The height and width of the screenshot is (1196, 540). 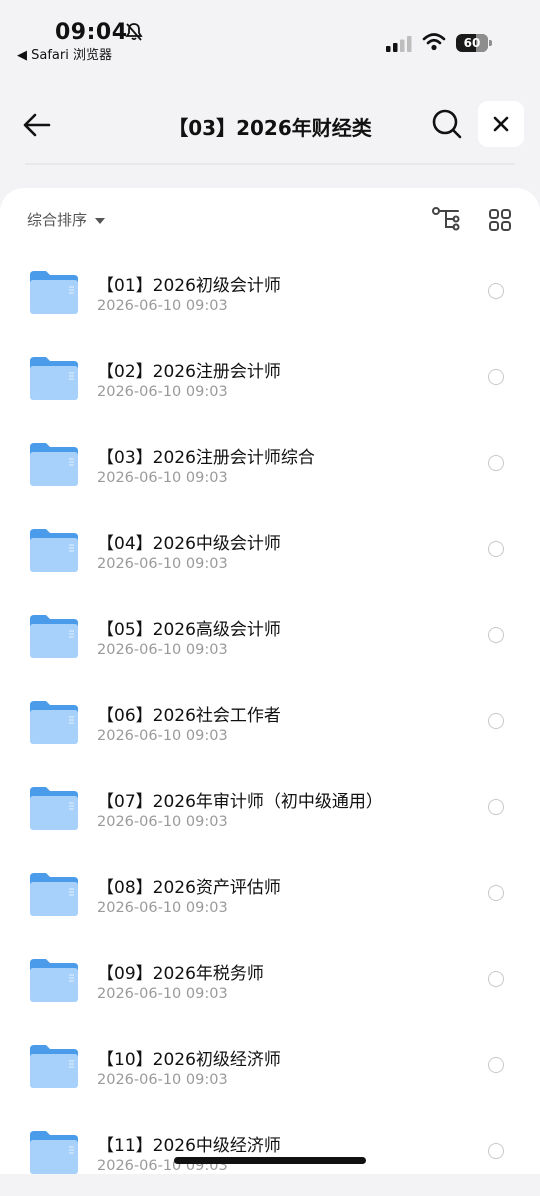 I want to click on status-bar: 09:04 ◀ Safari 浏览器 60, so click(x=270, y=35).